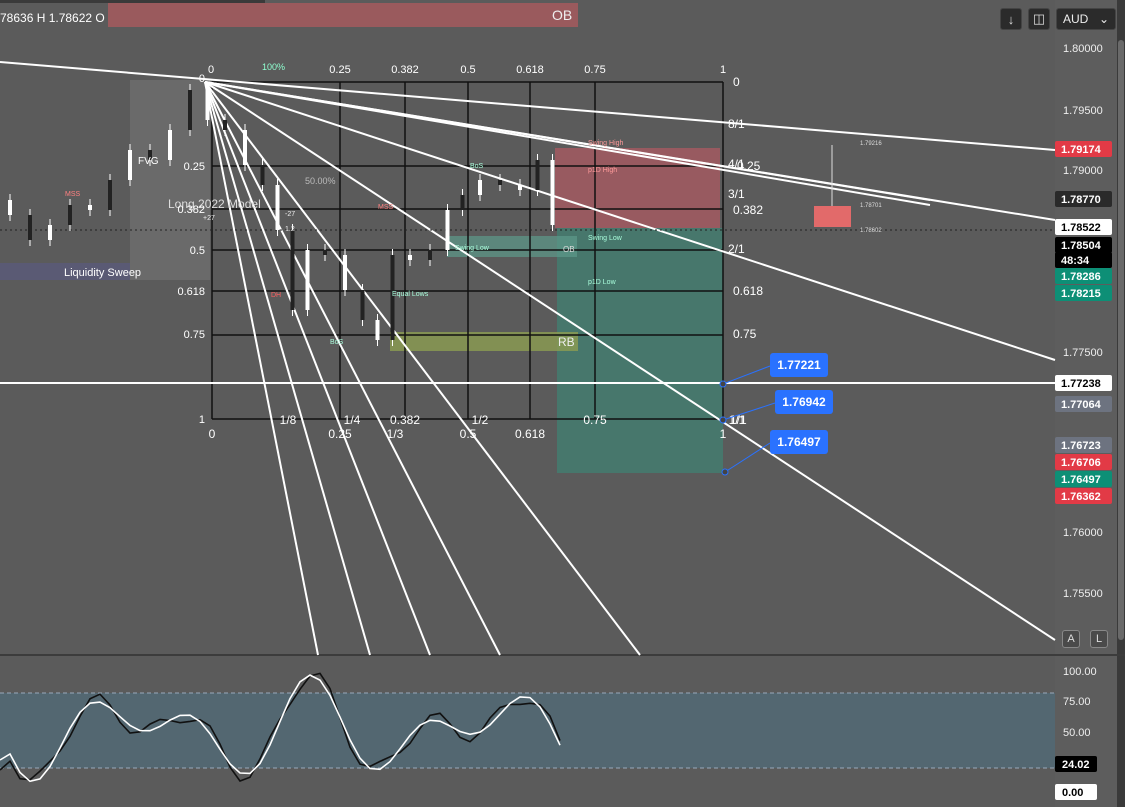  I want to click on fib-top-label: 1, so click(723, 70).